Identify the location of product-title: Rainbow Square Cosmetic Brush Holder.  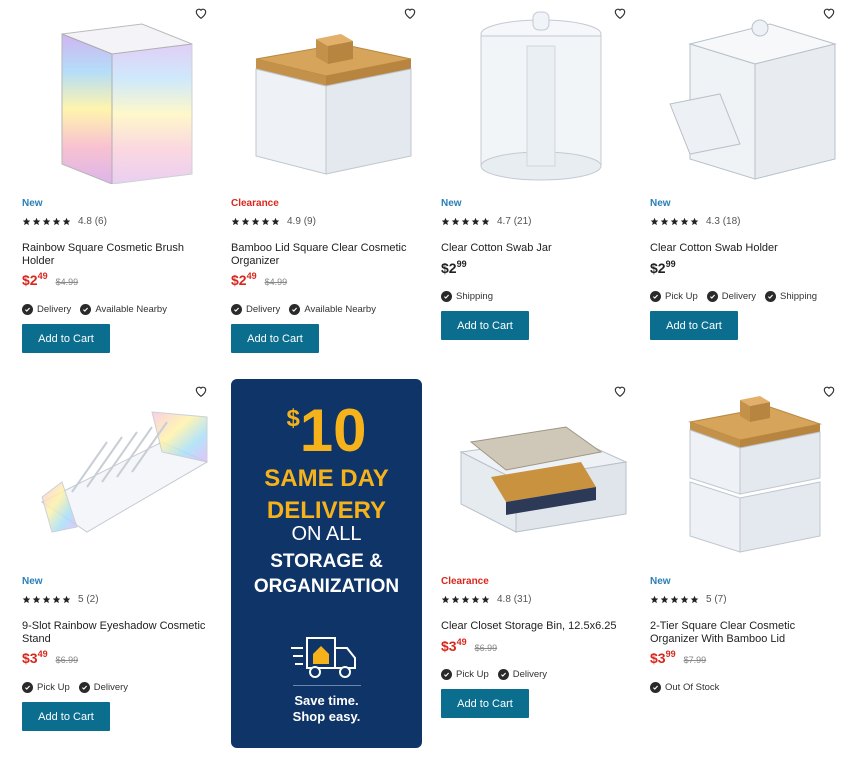
(117, 255).